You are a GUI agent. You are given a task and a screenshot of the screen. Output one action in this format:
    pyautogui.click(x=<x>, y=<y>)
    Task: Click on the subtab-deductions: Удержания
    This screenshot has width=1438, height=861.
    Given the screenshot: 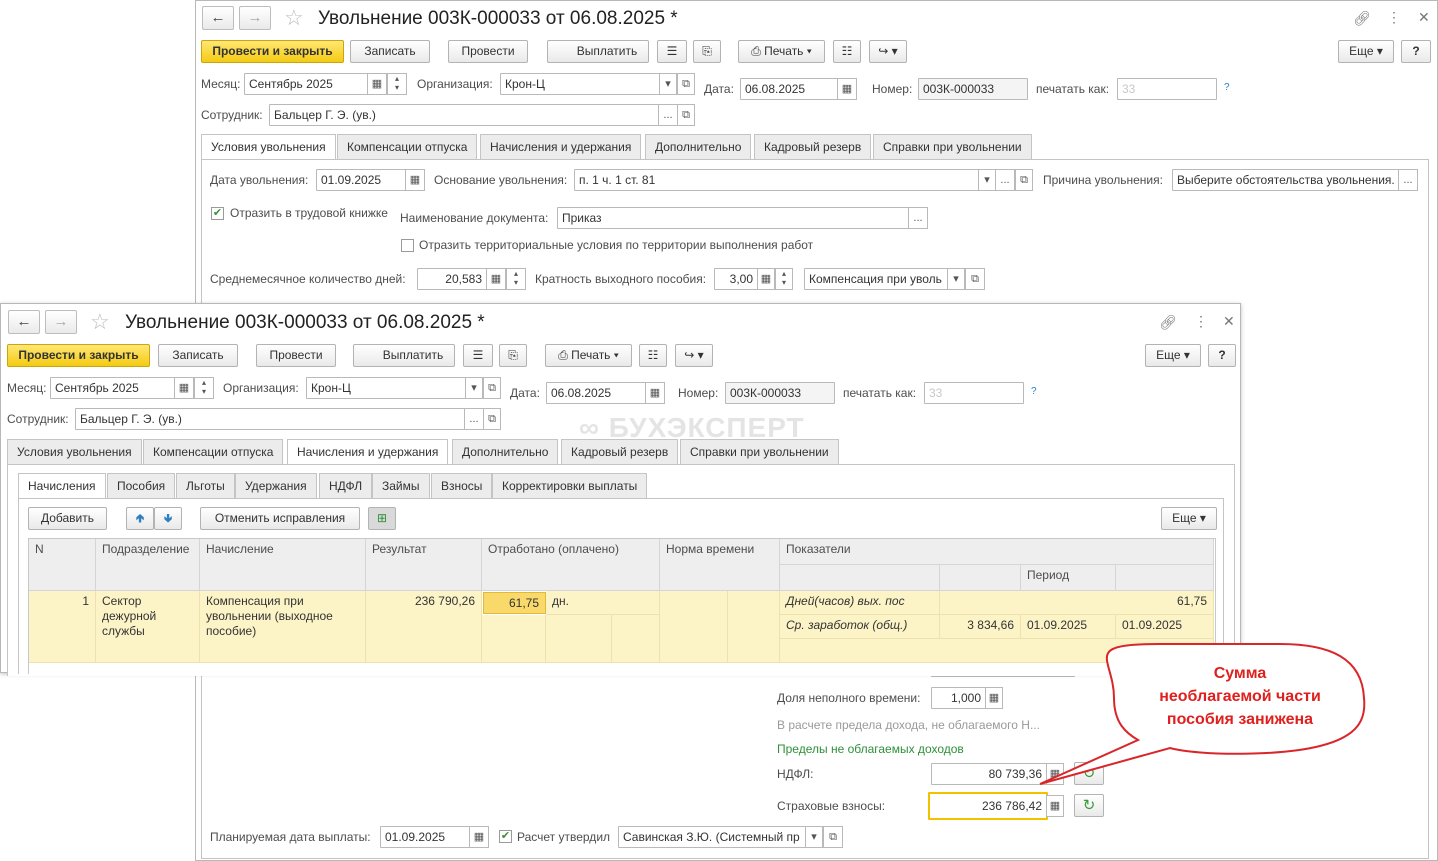 What is the action you would take?
    pyautogui.click(x=276, y=485)
    